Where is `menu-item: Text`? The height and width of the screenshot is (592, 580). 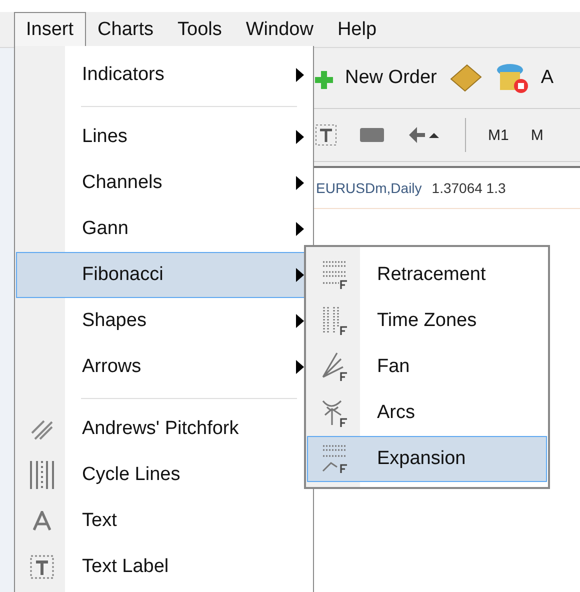
menu-item: Text is located at coordinates (164, 521).